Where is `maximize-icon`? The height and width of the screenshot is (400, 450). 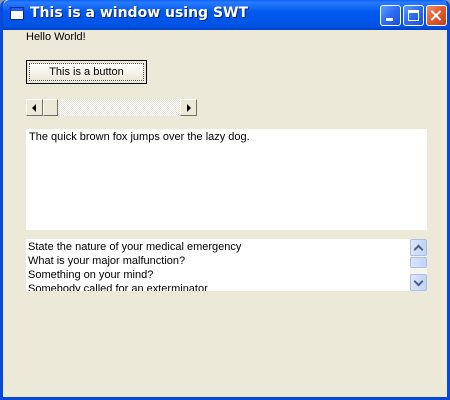 maximize-icon is located at coordinates (413, 15).